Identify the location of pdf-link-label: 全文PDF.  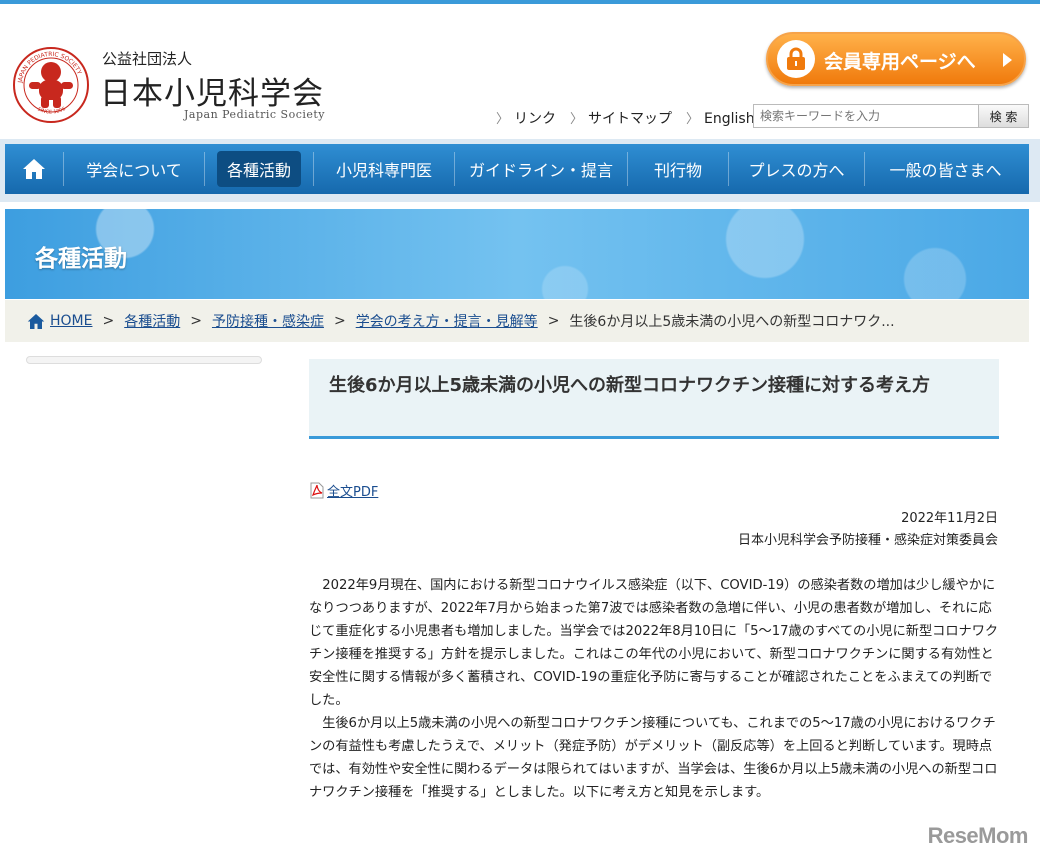
(352, 490).